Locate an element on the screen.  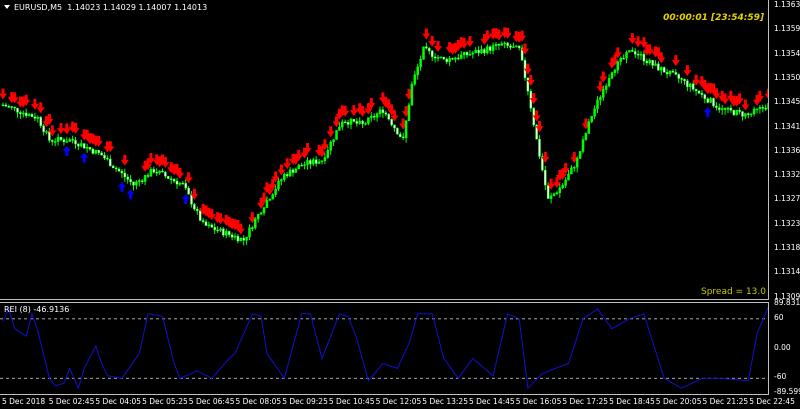
price-tick-label: 1.13320 is located at coordinates (787, 175).